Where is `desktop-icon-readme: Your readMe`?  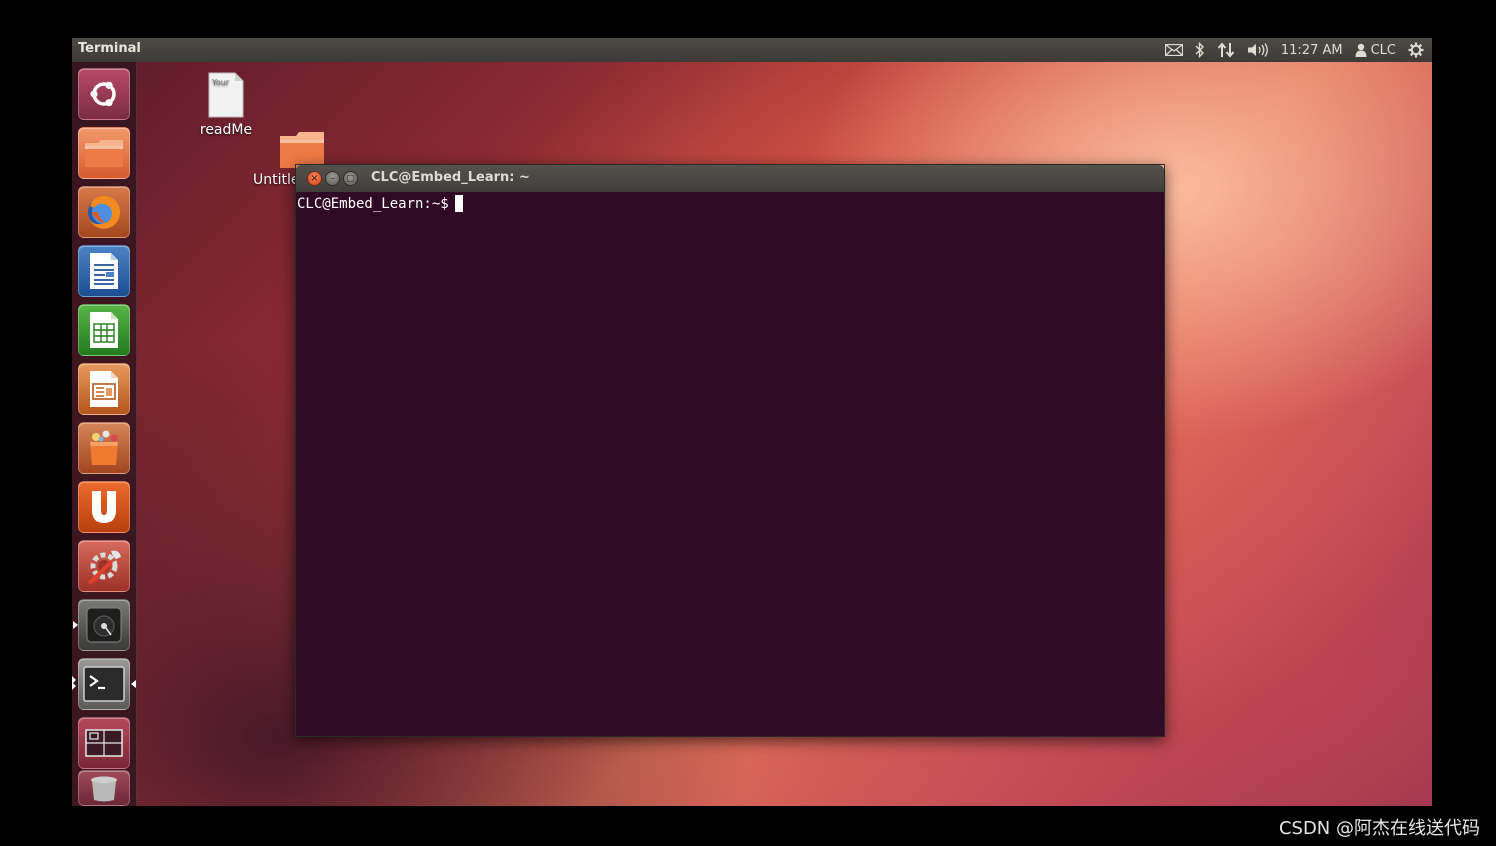
desktop-icon-readme: Your readMe is located at coordinates (226, 105).